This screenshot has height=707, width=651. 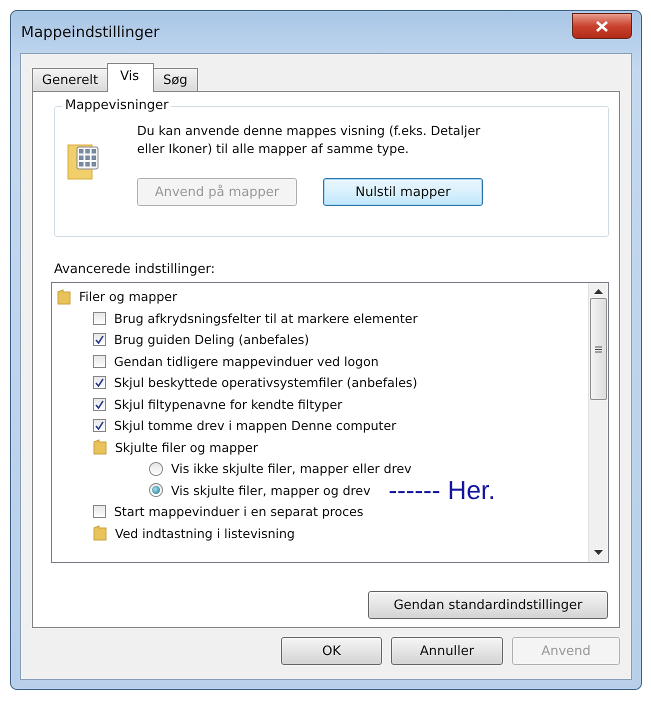 What do you see at coordinates (488, 605) in the screenshot?
I see `restore-defaults-button: Gendan standardindstillinger` at bounding box center [488, 605].